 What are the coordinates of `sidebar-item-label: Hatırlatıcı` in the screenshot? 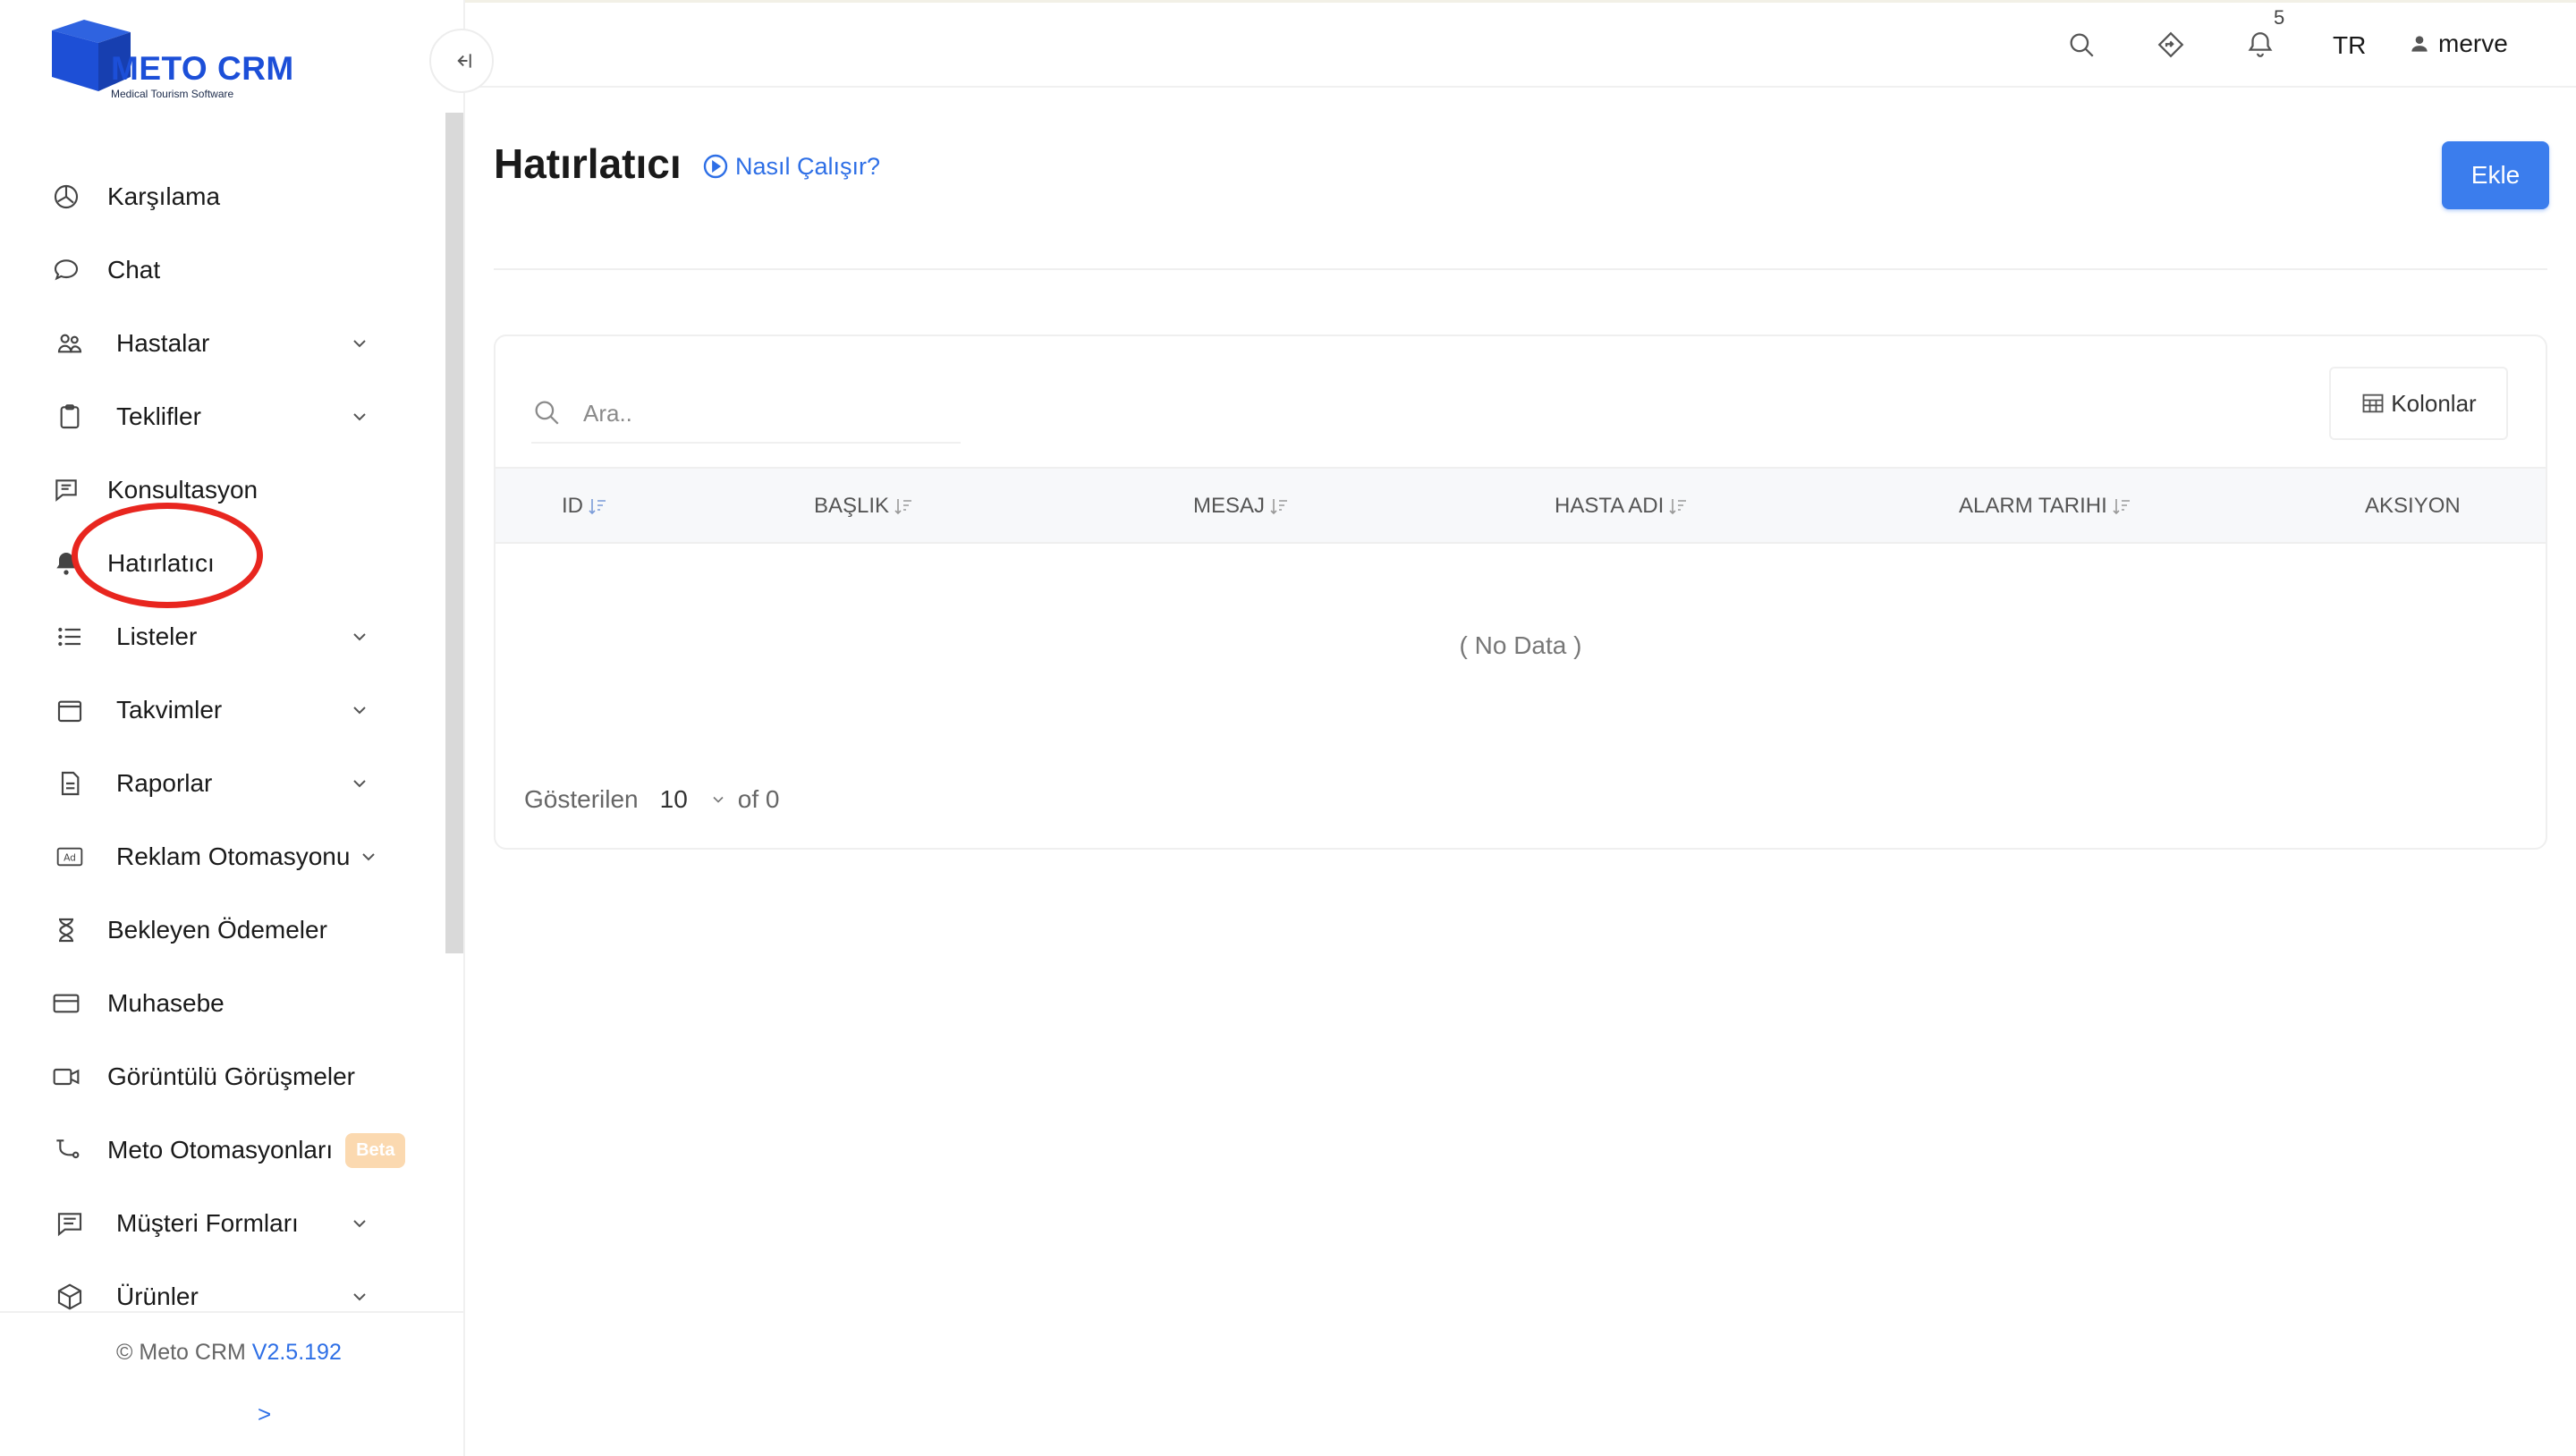 It's located at (161, 563).